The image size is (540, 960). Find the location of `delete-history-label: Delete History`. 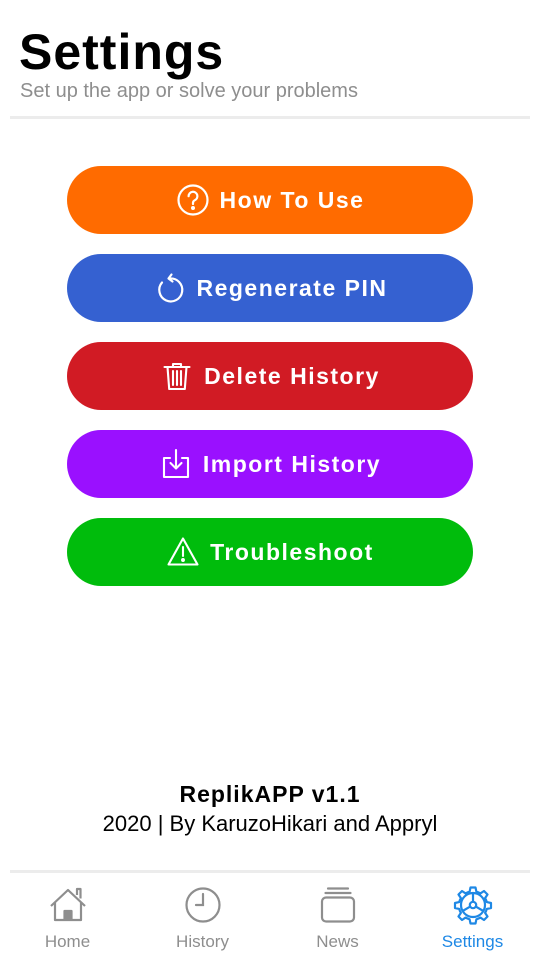

delete-history-label: Delete History is located at coordinates (292, 375).